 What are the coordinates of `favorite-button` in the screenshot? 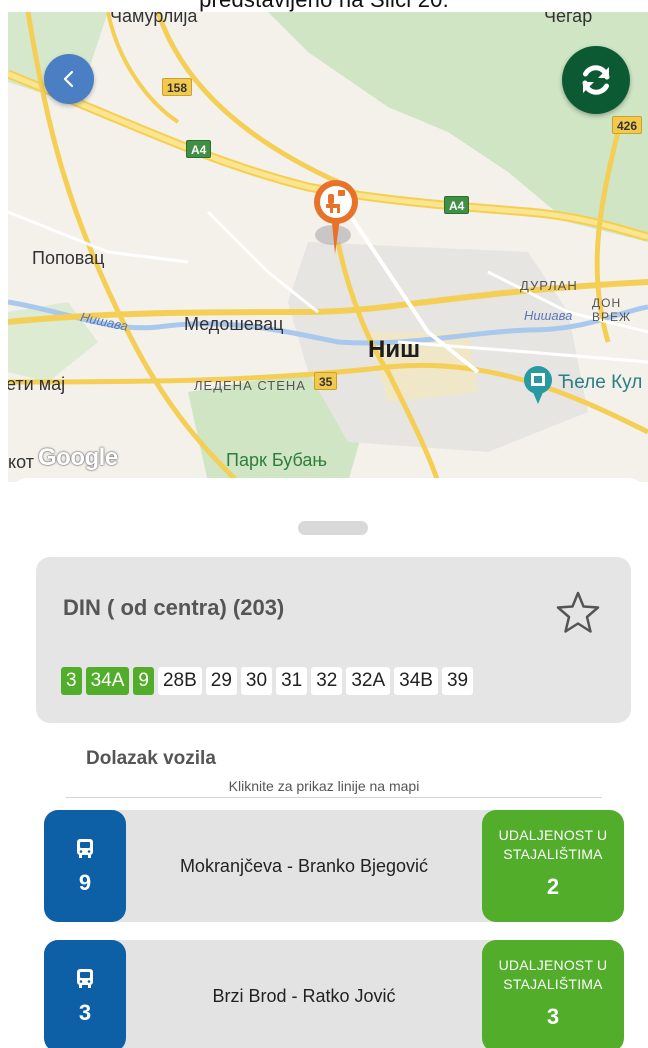 It's located at (578, 613).